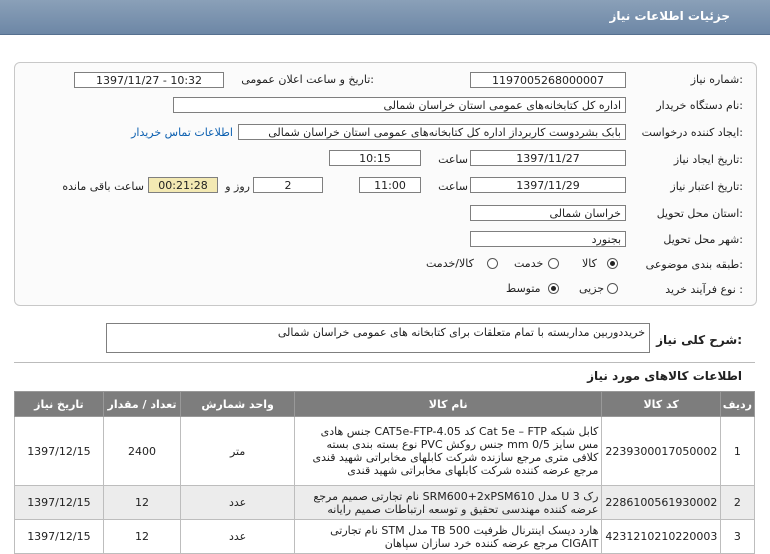 Image resolution: width=770 pixels, height=554 pixels. I want to click on section-divider, so click(384, 362).